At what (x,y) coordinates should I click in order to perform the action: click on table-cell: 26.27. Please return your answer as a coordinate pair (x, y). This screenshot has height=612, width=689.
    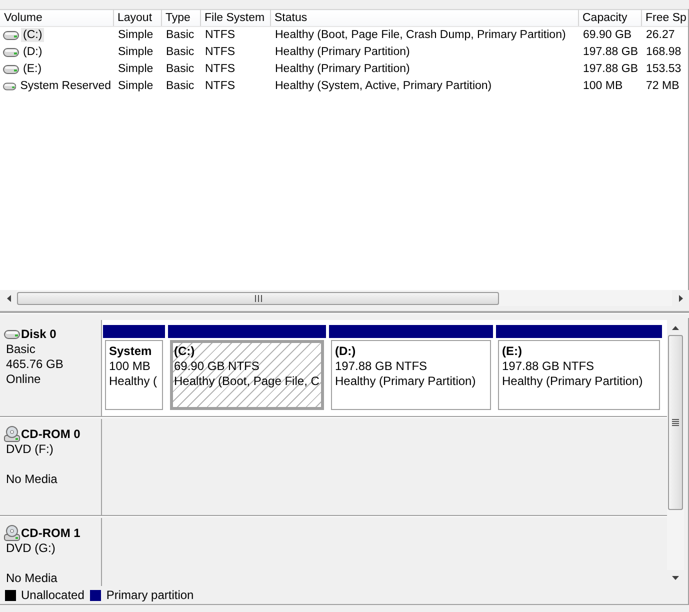
    Looking at the image, I should click on (664, 35).